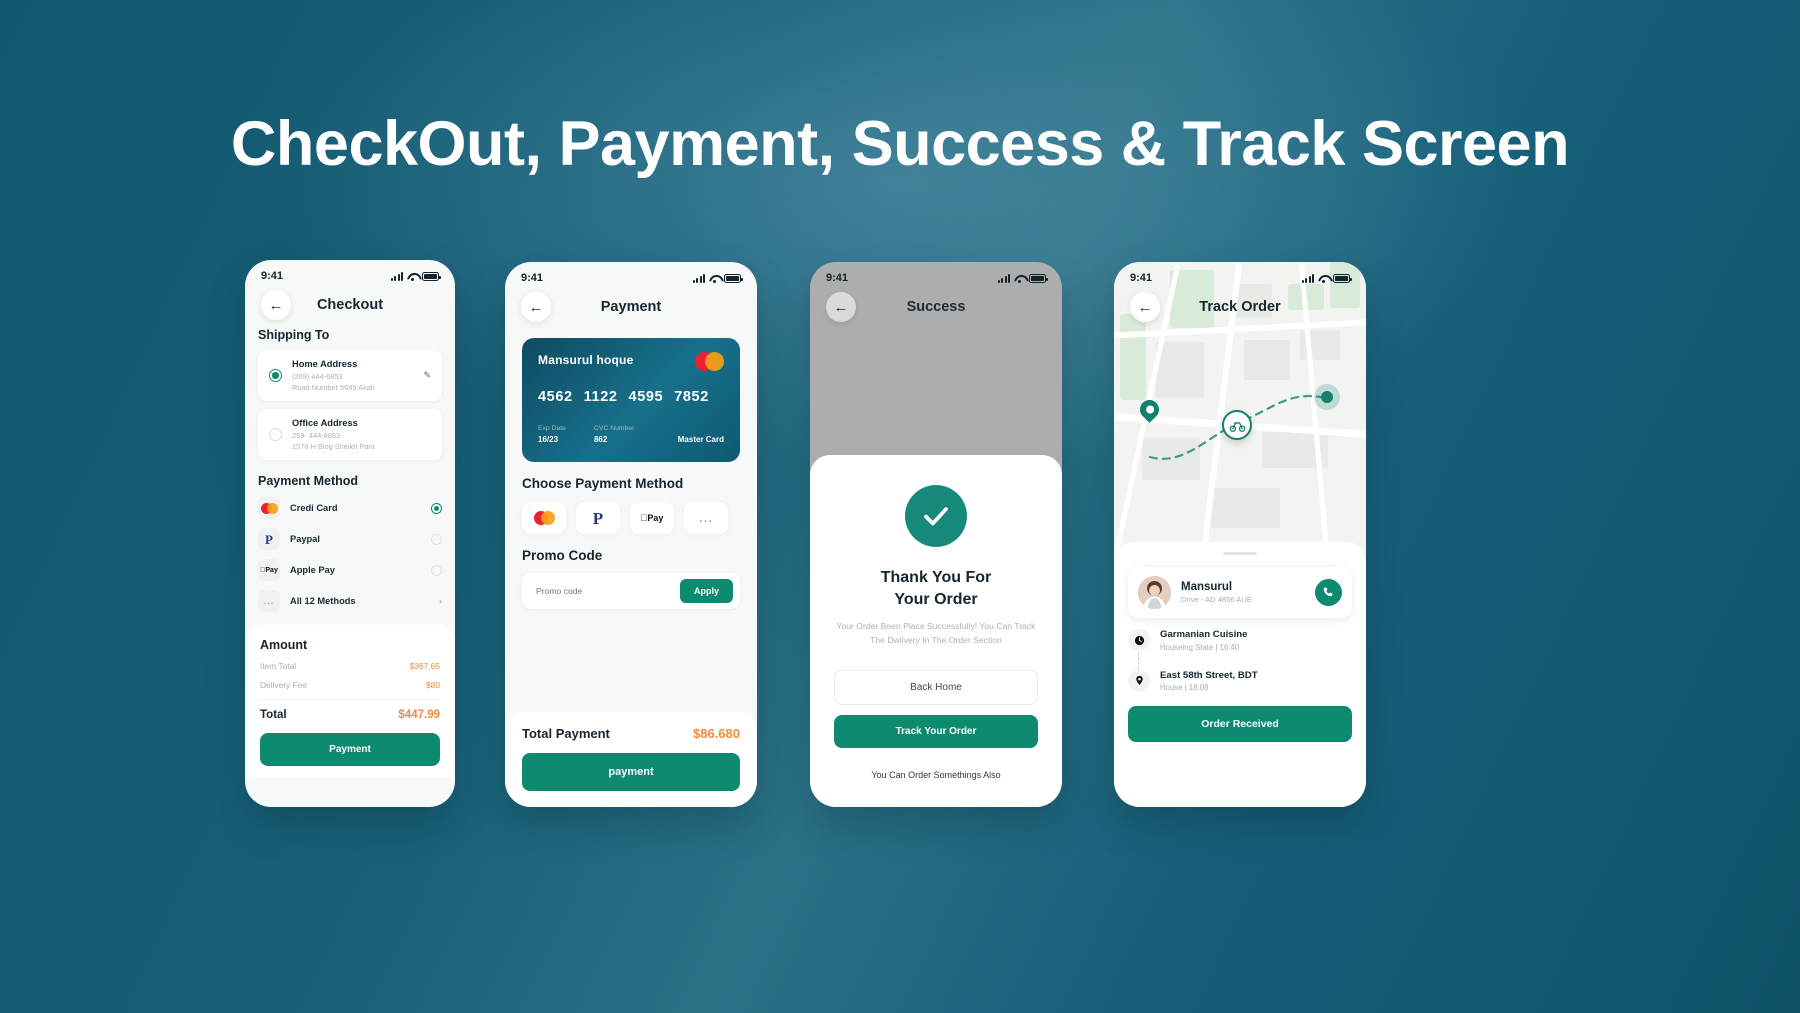 Image resolution: width=1800 pixels, height=1013 pixels. I want to click on card-number-group: 4595, so click(646, 397).